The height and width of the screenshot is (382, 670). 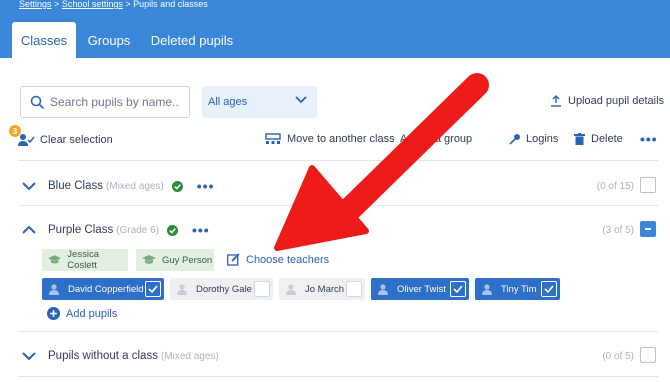 What do you see at coordinates (273, 138) in the screenshot?
I see `move-class-icon` at bounding box center [273, 138].